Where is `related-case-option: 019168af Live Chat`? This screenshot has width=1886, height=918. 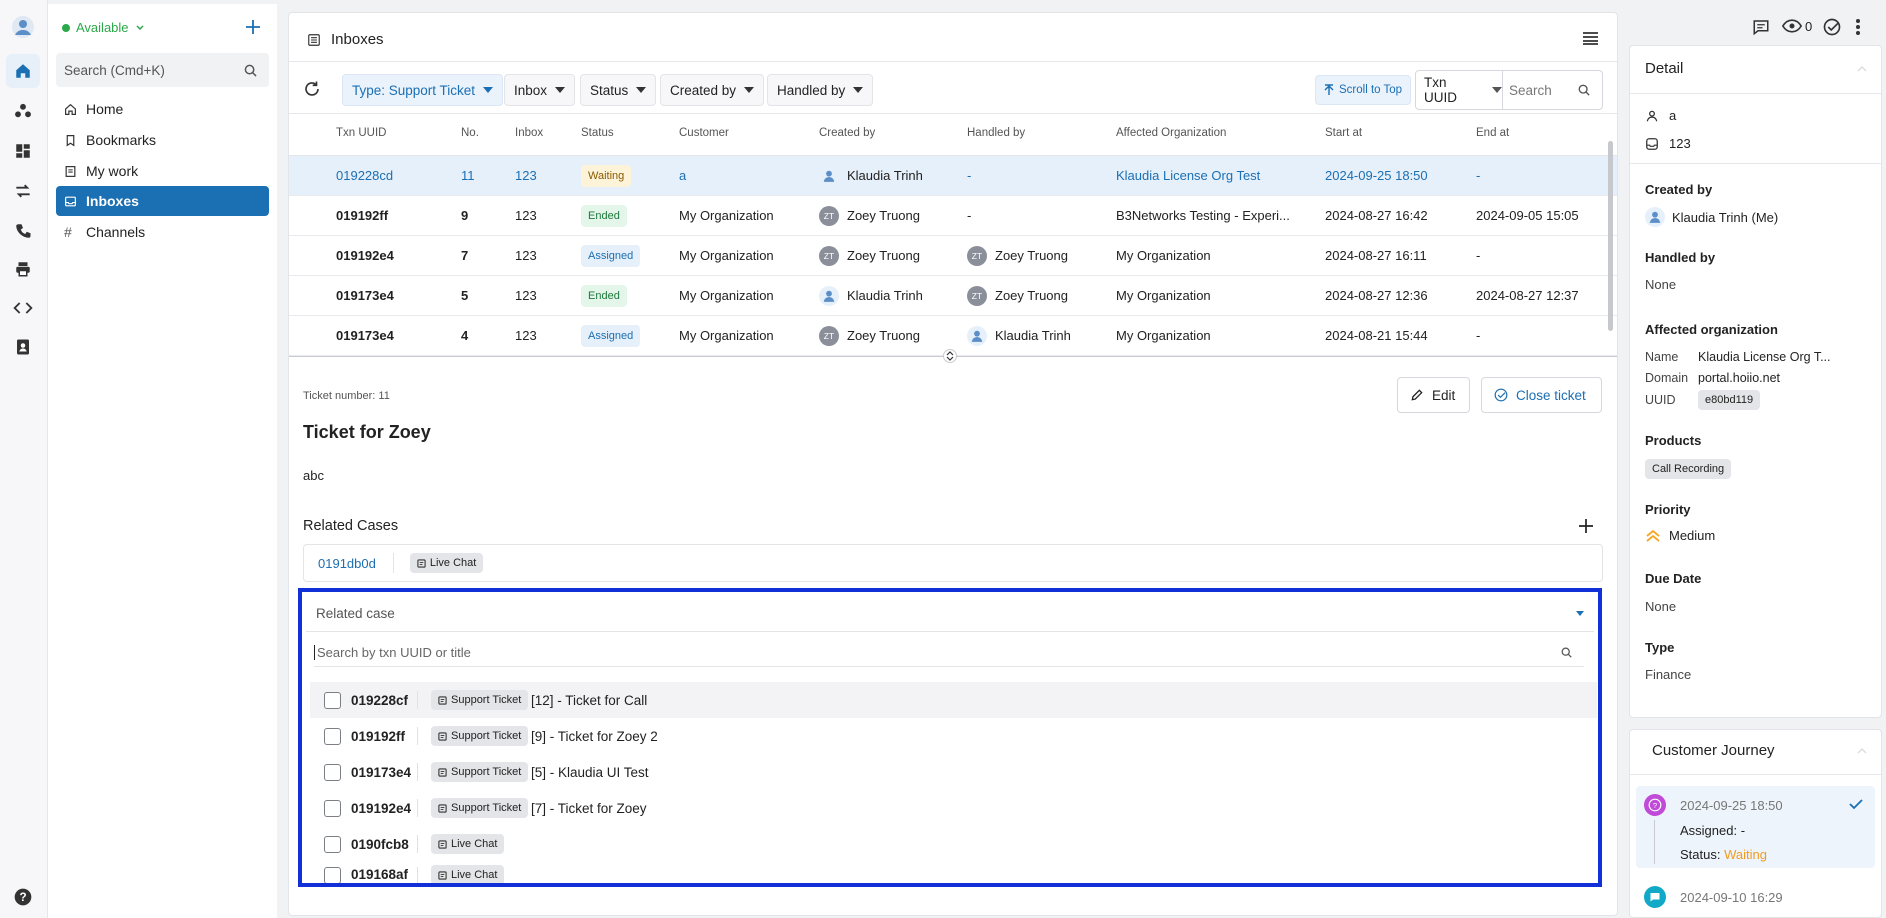 related-case-option: 019168af Live Chat is located at coordinates (953, 872).